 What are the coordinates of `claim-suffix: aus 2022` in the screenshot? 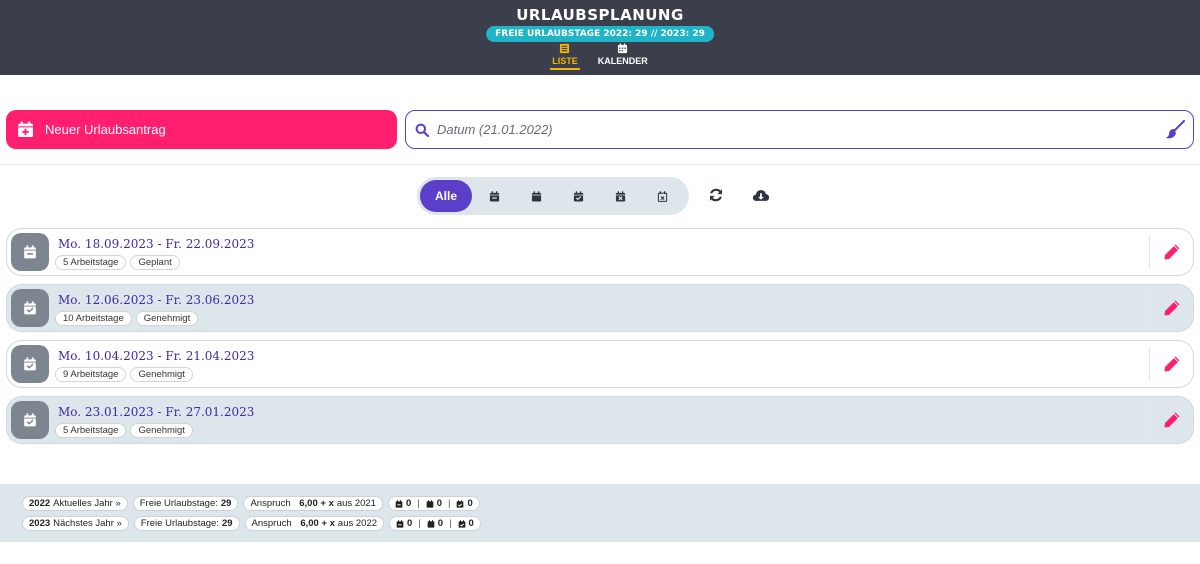 It's located at (357, 523).